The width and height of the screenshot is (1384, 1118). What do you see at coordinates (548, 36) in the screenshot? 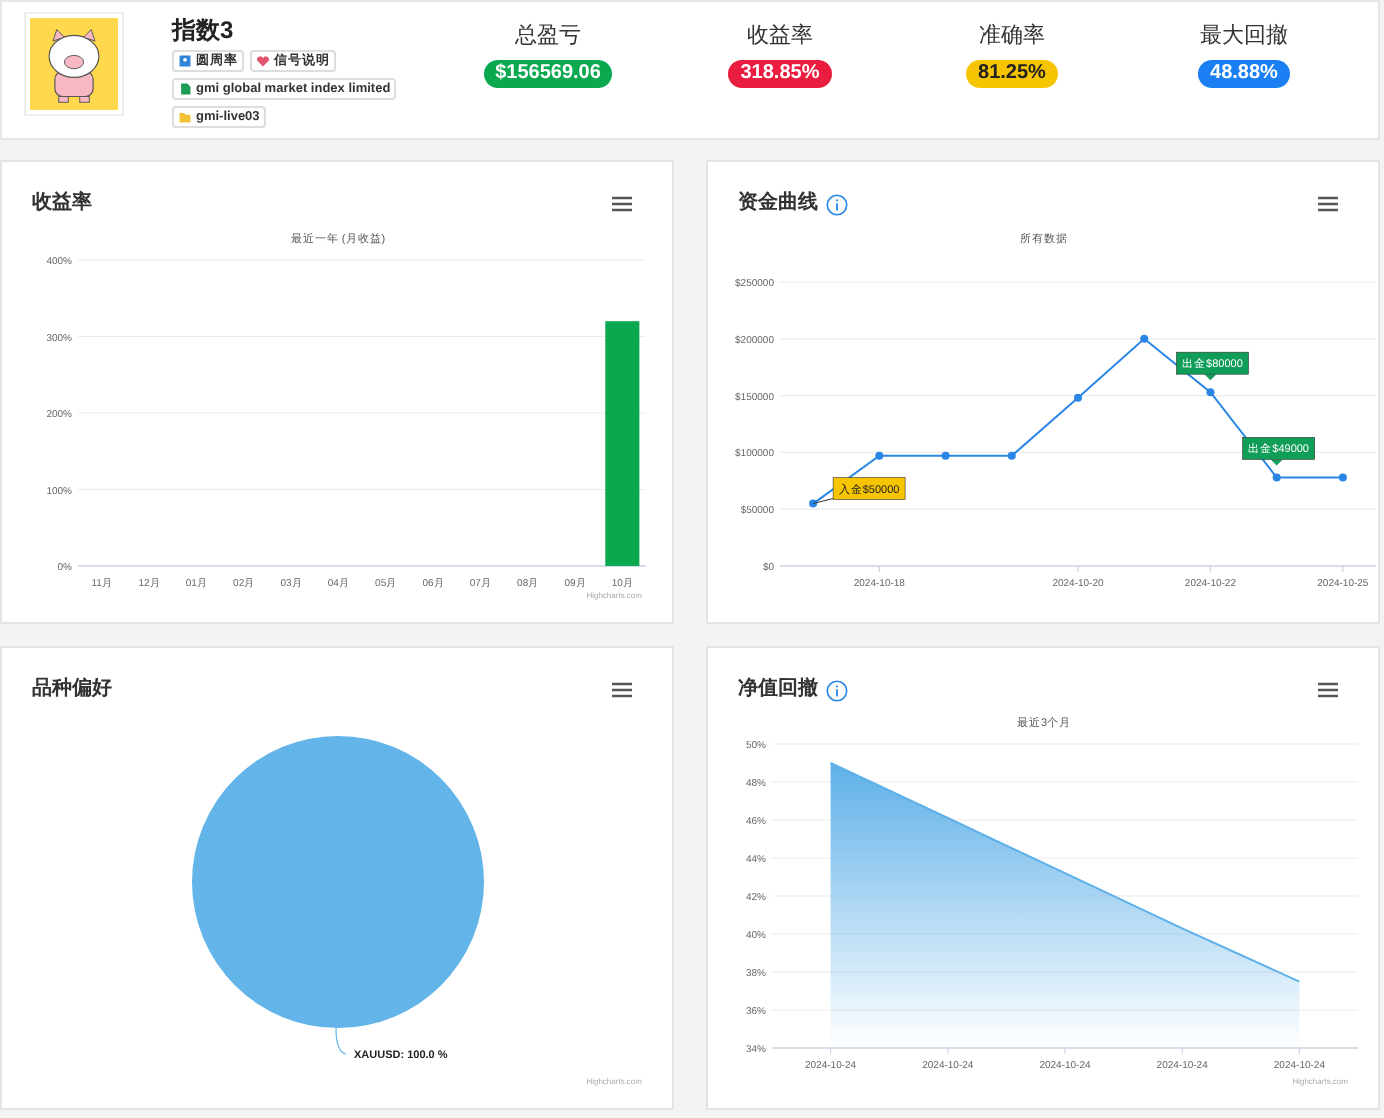
I see `stat-label: 总盈亏` at bounding box center [548, 36].